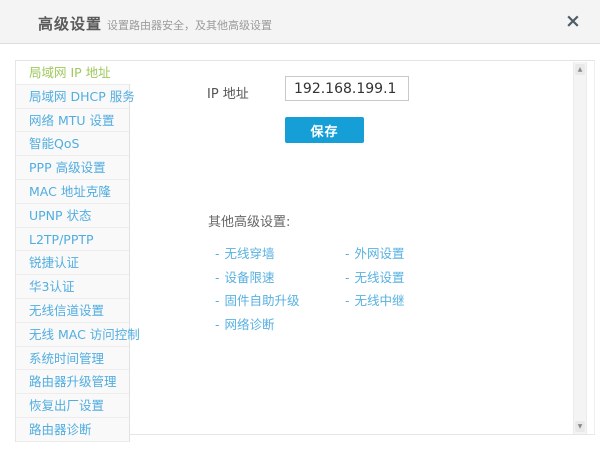 Image resolution: width=600 pixels, height=453 pixels. What do you see at coordinates (573, 21) in the screenshot?
I see `close-icon: ×` at bounding box center [573, 21].